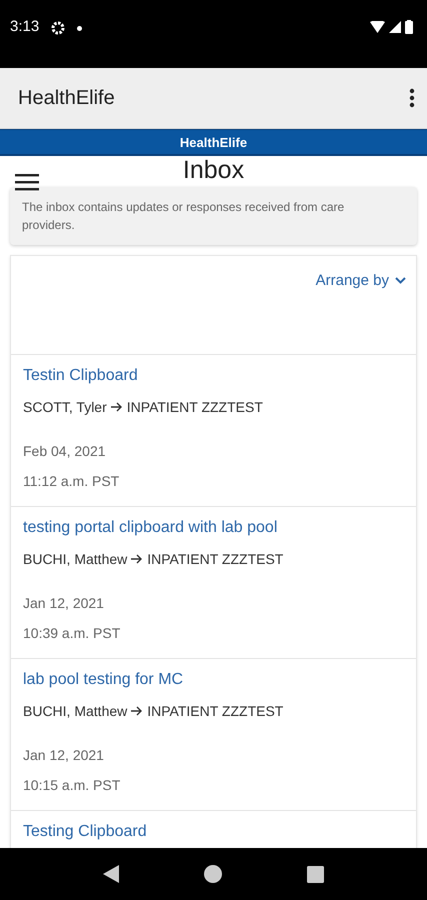 This screenshot has height=900, width=427. I want to click on wifi-icon, so click(377, 27).